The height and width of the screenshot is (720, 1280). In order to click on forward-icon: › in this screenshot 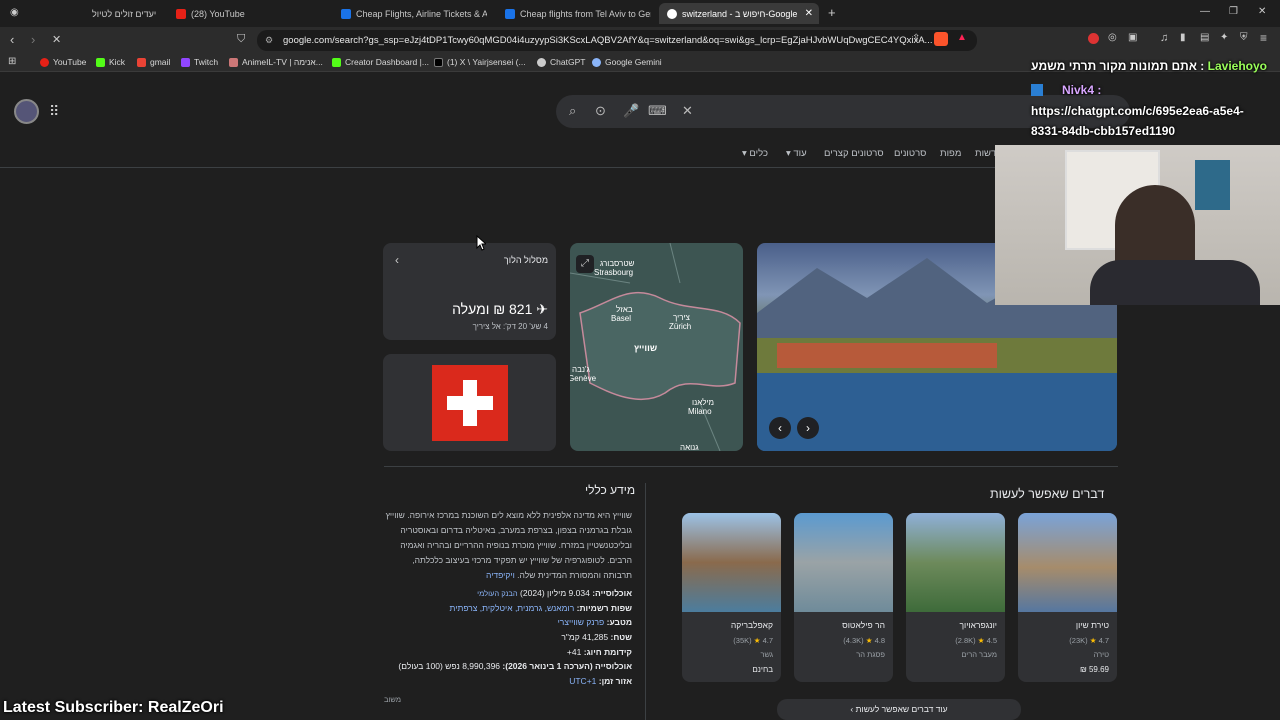, I will do `click(33, 39)`.